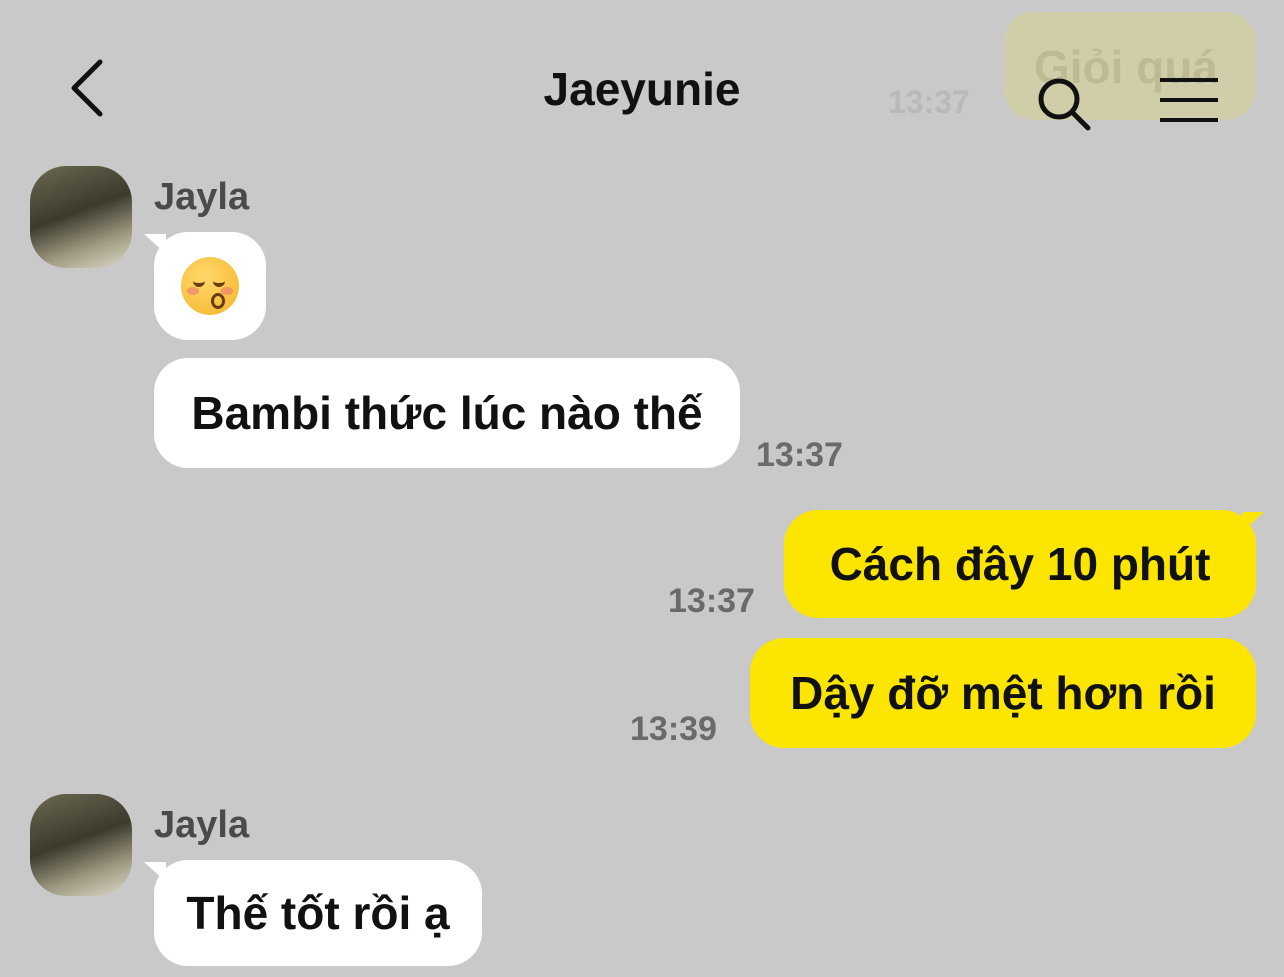 The width and height of the screenshot is (1284, 977). What do you see at coordinates (1003, 693) in the screenshot?
I see `message-bubble: Dậy đỡ mệt hơn rồi` at bounding box center [1003, 693].